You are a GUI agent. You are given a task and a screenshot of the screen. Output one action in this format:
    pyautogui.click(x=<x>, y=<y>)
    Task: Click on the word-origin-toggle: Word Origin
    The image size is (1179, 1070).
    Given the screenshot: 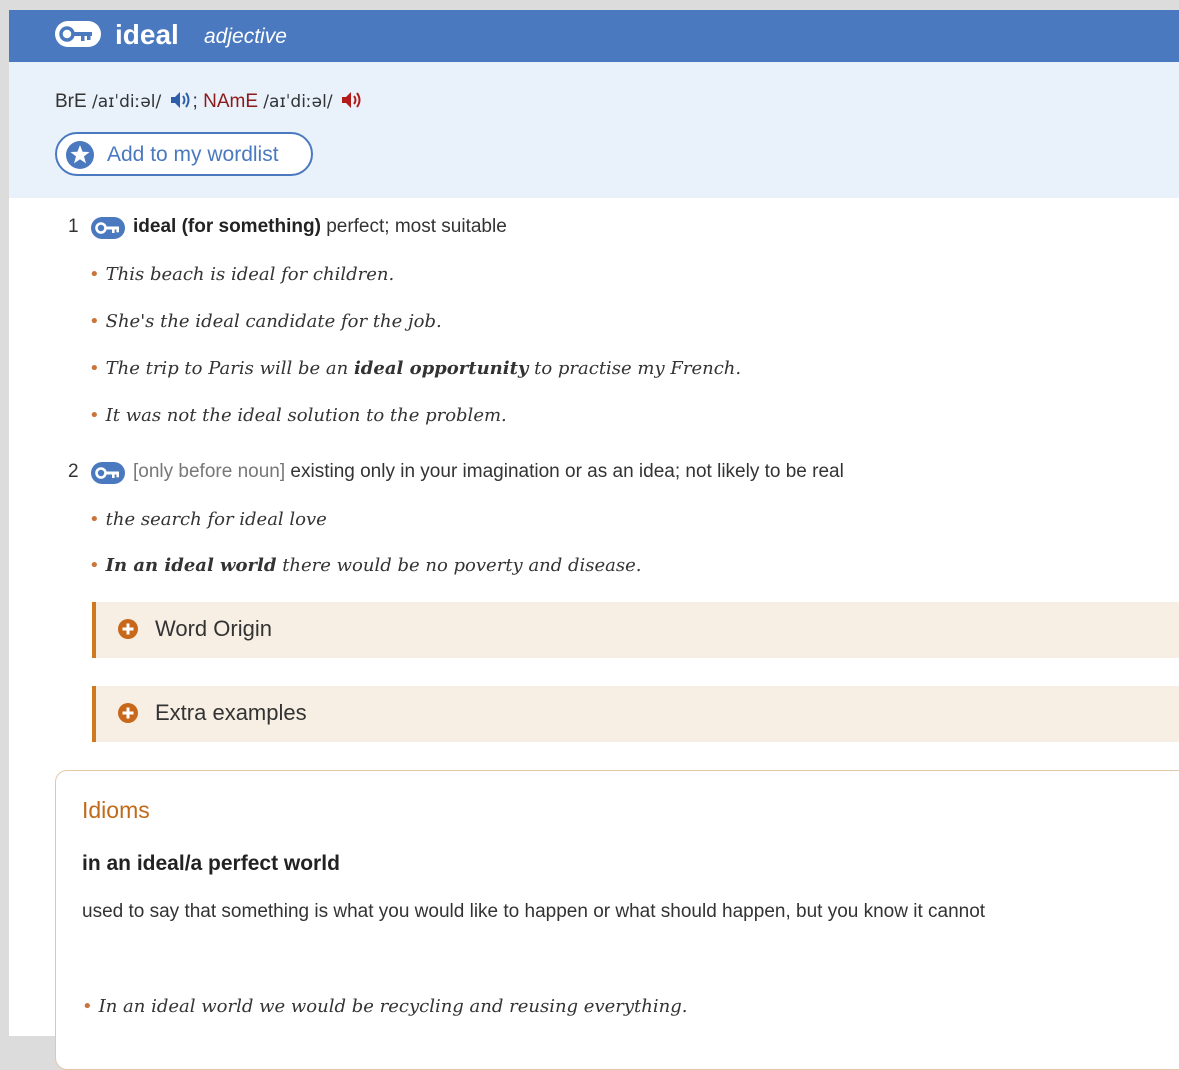 What is the action you would take?
    pyautogui.click(x=635, y=630)
    